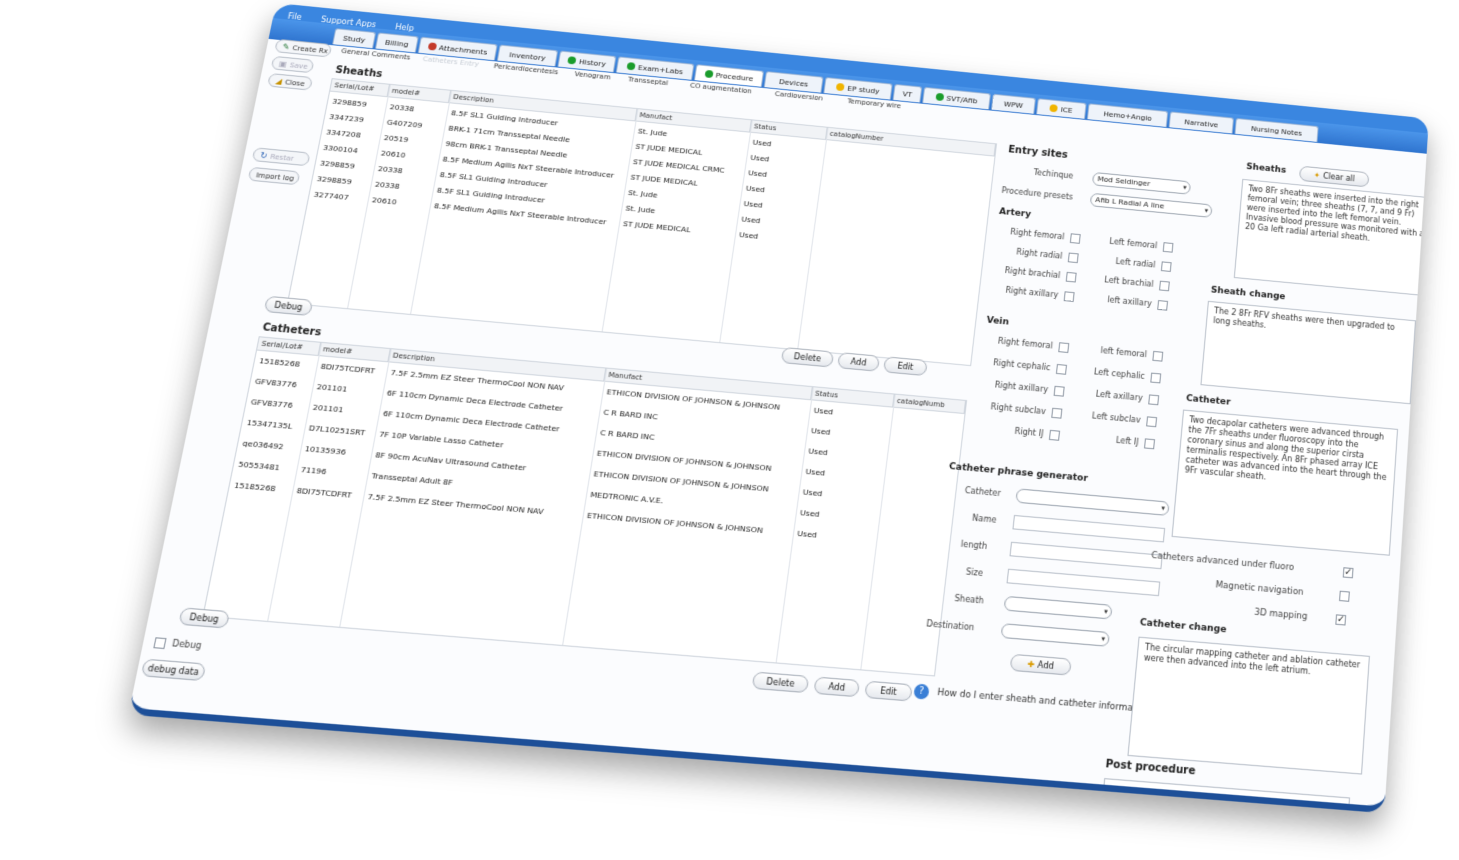  Describe the element at coordinates (983, 492) in the screenshot. I see `catheter-label: Catheter` at that location.